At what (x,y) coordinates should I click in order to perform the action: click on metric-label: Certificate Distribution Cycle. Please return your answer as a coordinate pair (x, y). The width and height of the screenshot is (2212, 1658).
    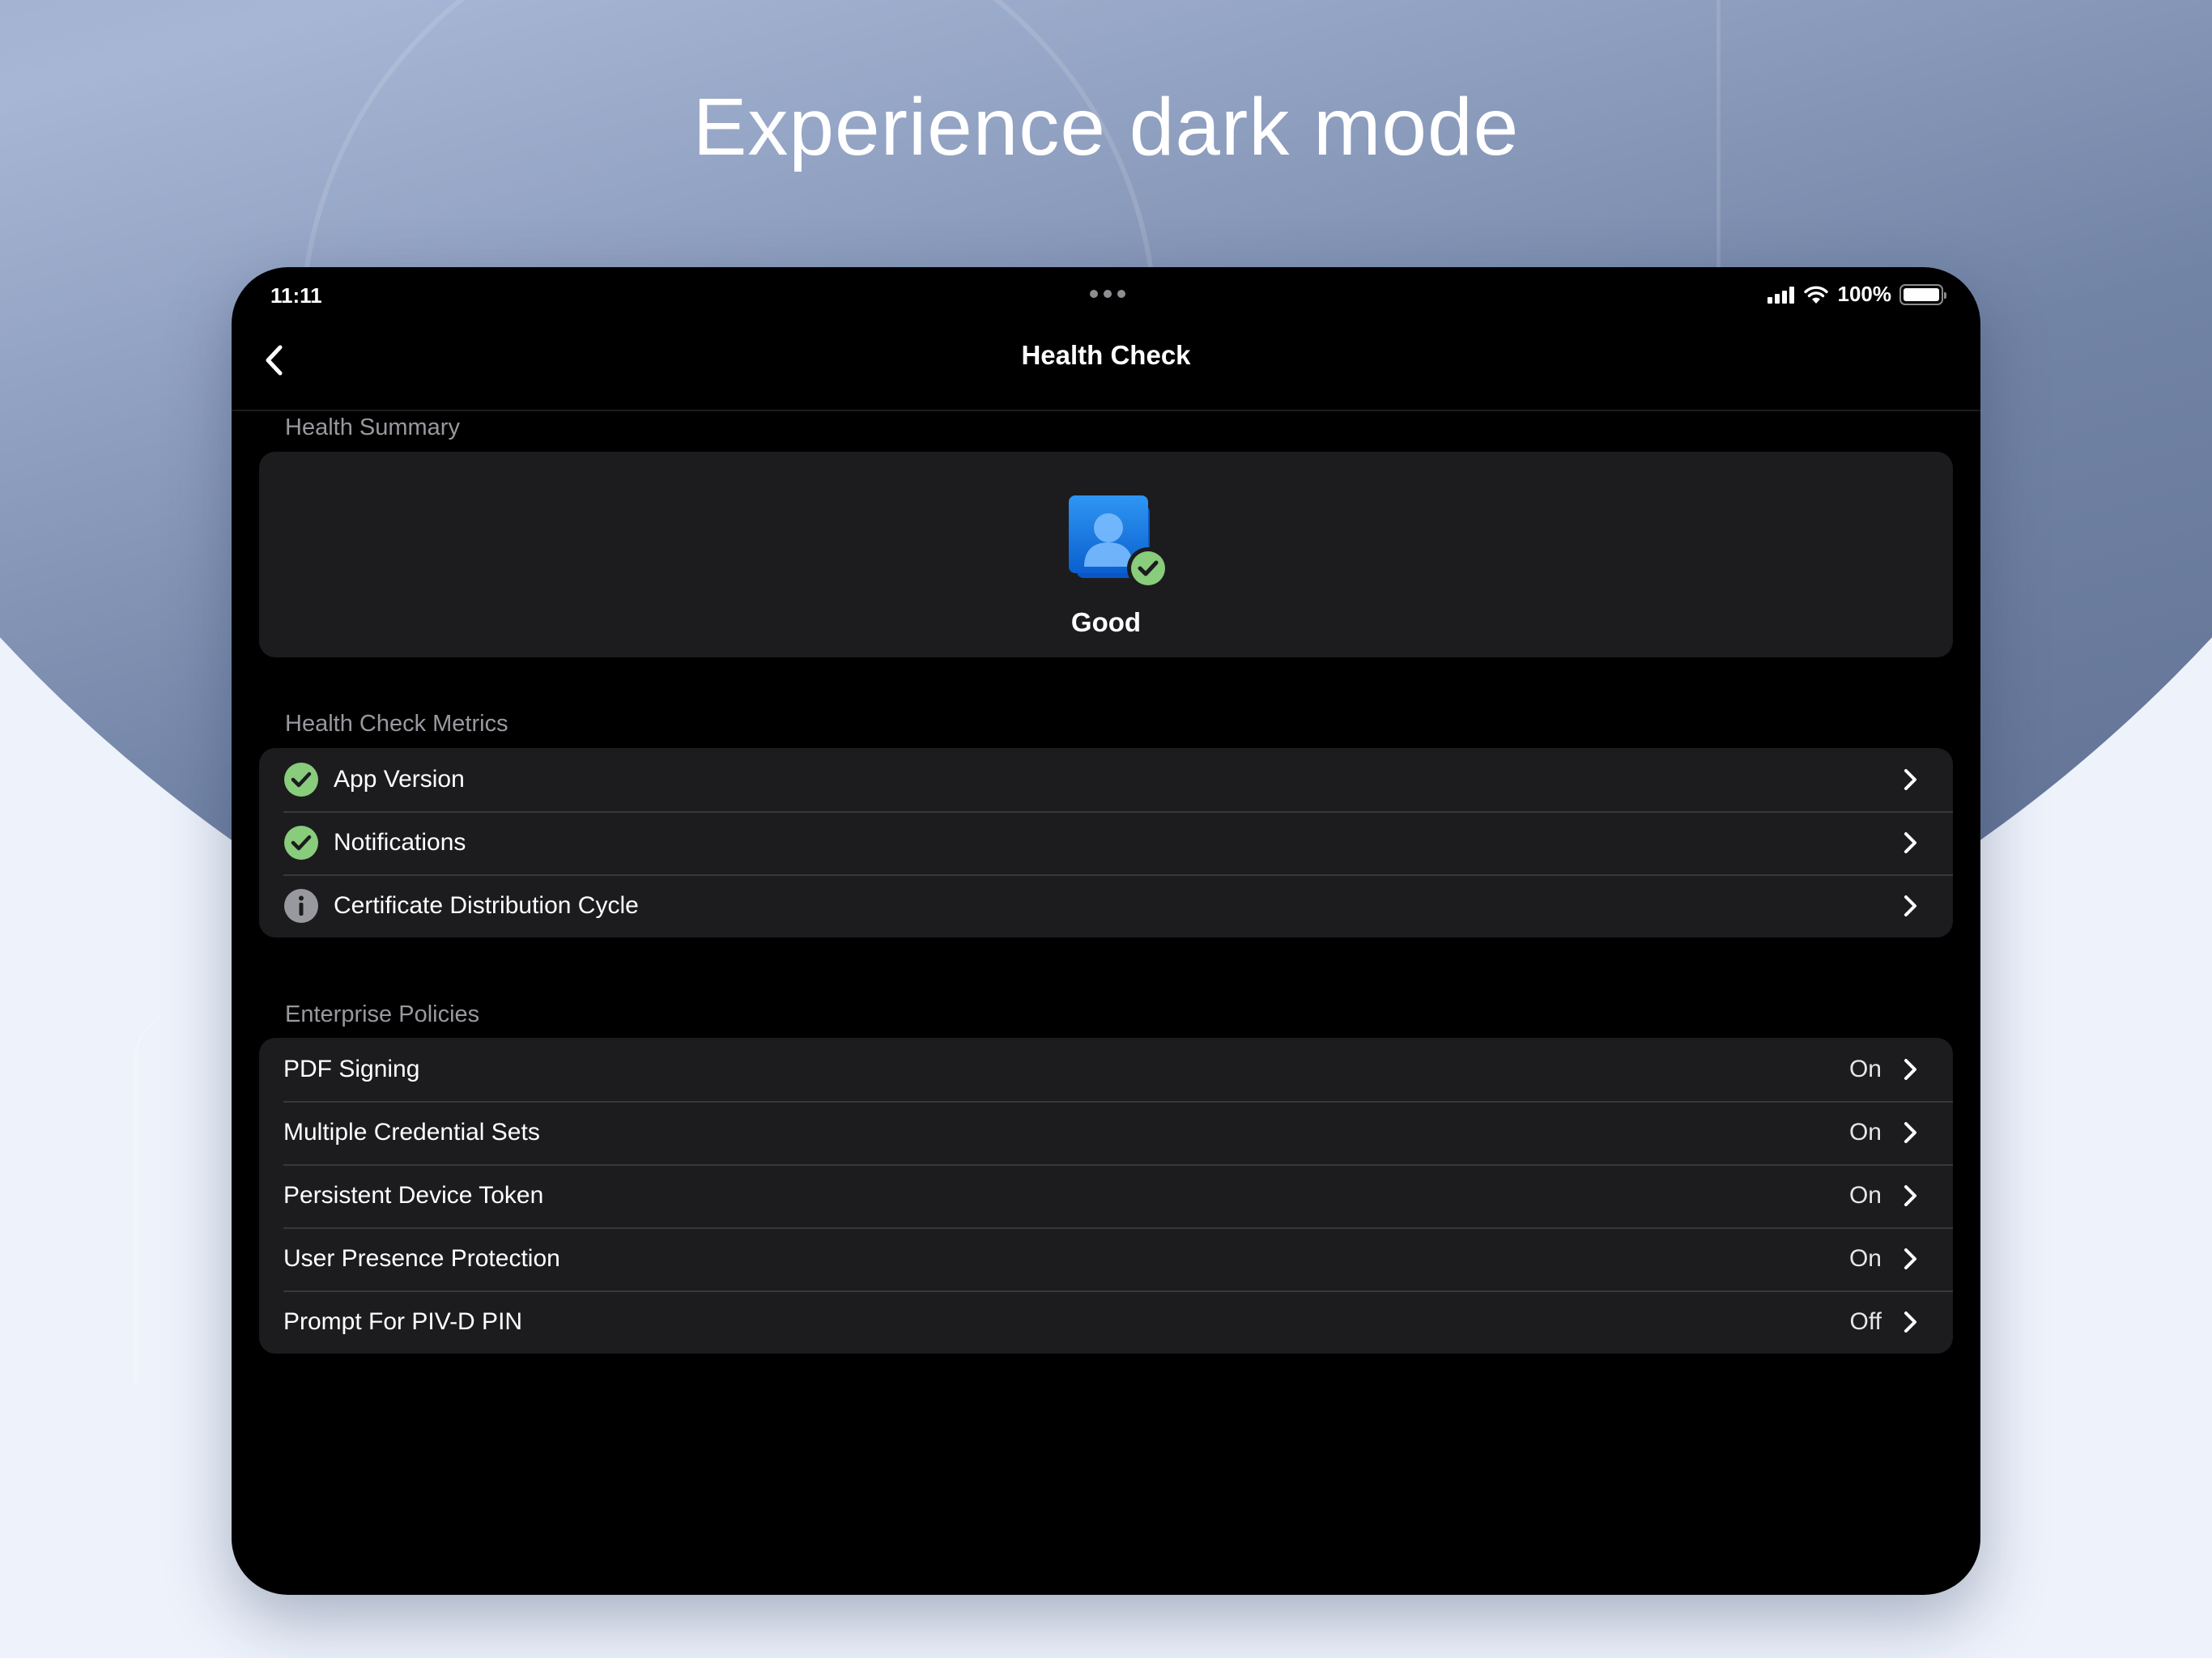
    Looking at the image, I should click on (487, 905).